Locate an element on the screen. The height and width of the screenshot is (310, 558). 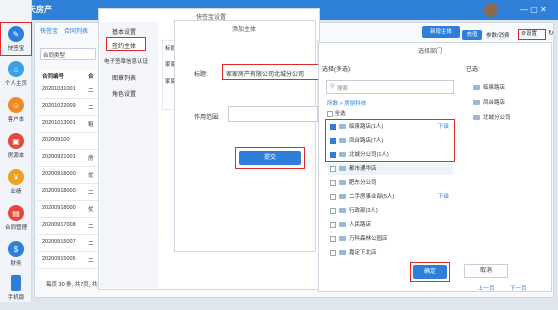
menu-stamp-list: 图章列表 is located at coordinates (124, 77).